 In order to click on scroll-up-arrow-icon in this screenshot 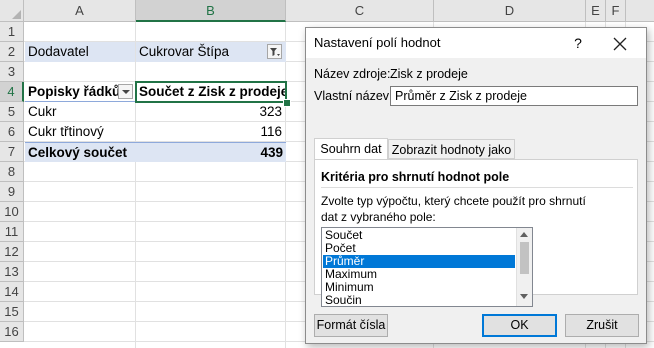, I will do `click(524, 234)`.